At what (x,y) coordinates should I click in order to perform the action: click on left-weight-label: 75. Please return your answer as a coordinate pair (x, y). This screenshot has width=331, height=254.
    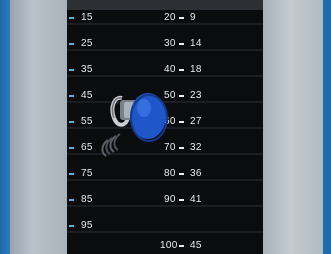
    Looking at the image, I should click on (87, 173).